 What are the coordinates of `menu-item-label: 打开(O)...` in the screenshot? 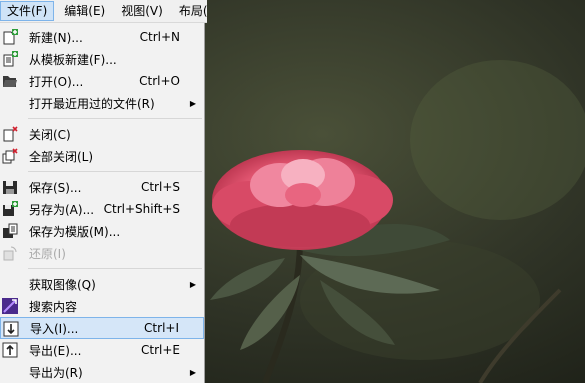 It's located at (56, 81).